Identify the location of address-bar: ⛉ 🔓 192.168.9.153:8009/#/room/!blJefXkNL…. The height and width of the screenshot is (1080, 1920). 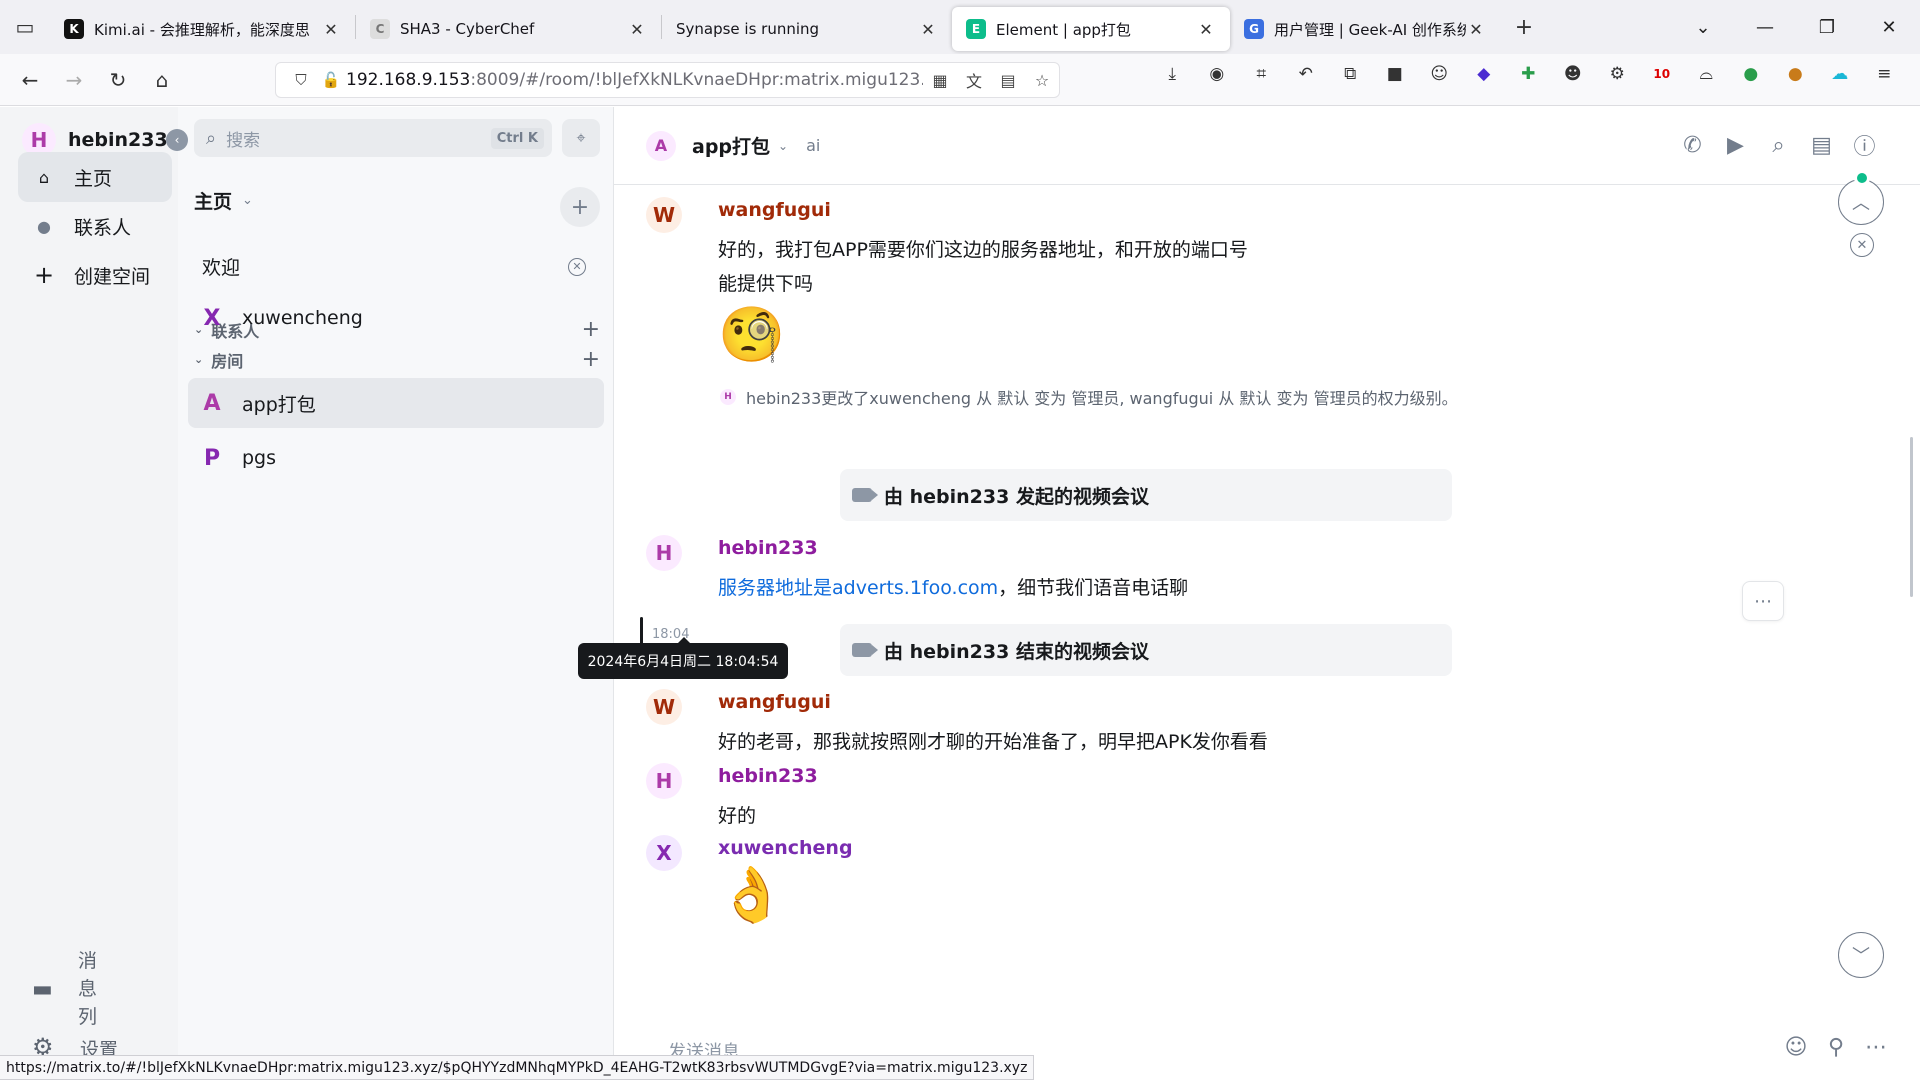
(667, 80).